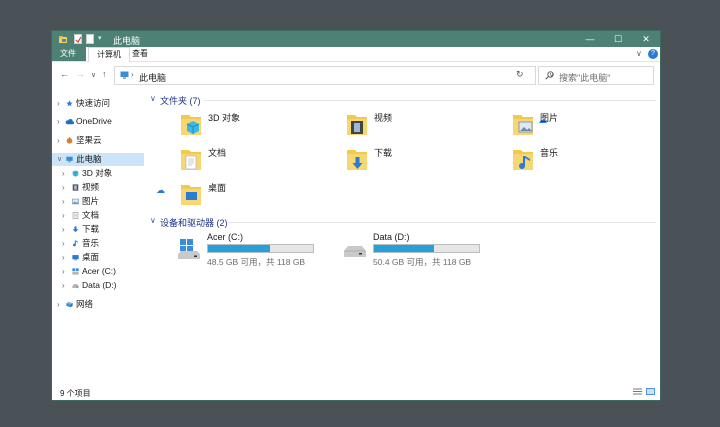  I want to click on address-bar: › 此电脑 ∨, so click(334, 75).